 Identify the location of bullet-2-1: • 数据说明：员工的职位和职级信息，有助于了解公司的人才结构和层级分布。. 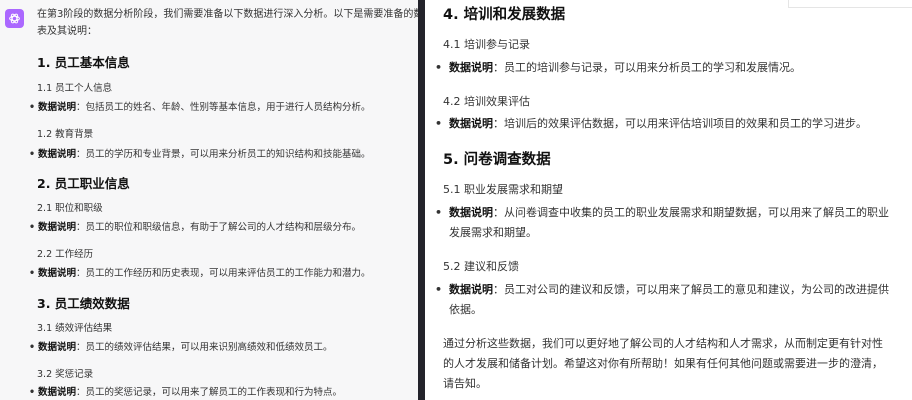
(195, 227).